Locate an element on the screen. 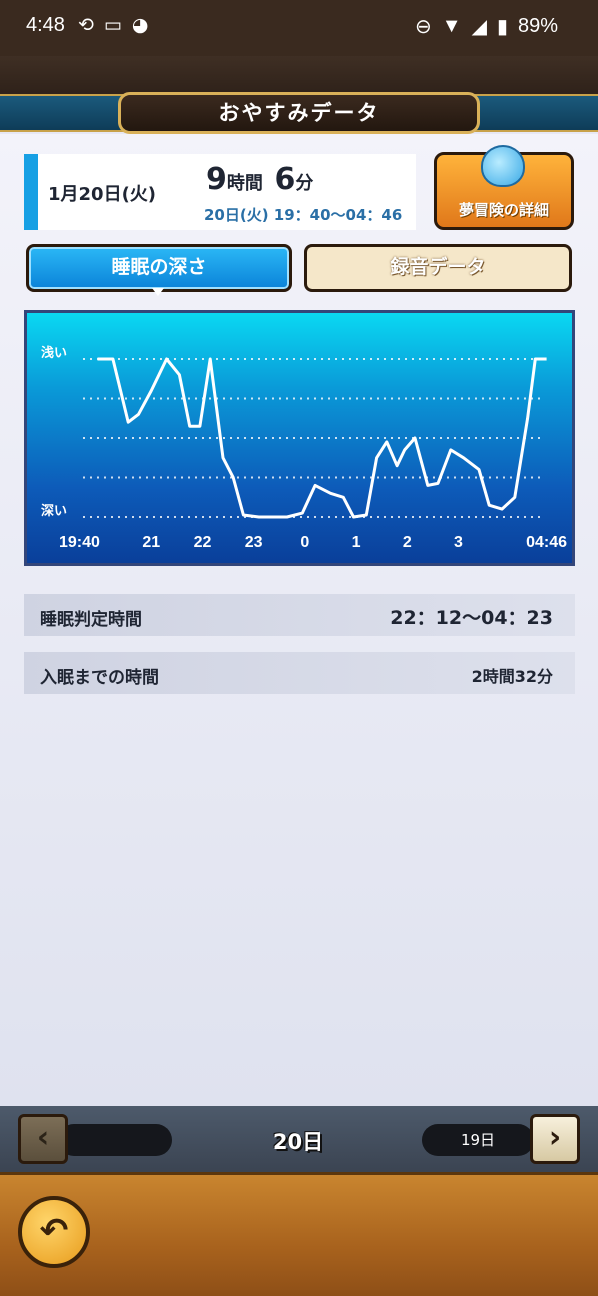 This screenshot has width=598, height=1296. x-tick-label: 1 is located at coordinates (356, 542).